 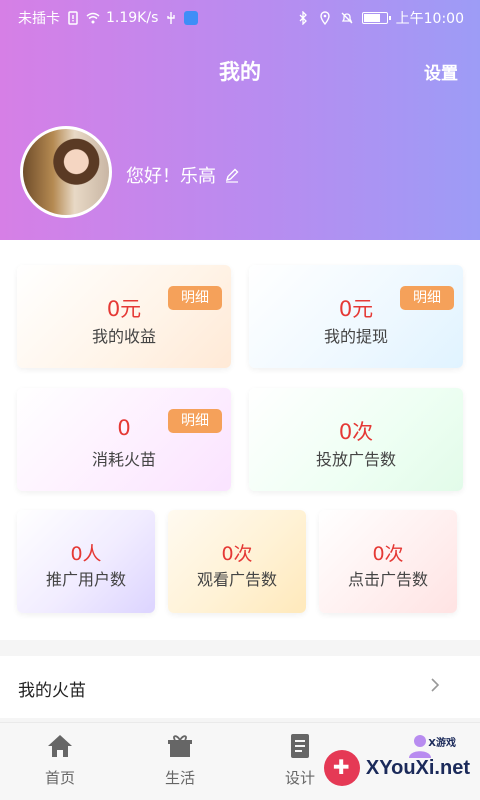 What do you see at coordinates (93, 18) in the screenshot?
I see `wifi-icon` at bounding box center [93, 18].